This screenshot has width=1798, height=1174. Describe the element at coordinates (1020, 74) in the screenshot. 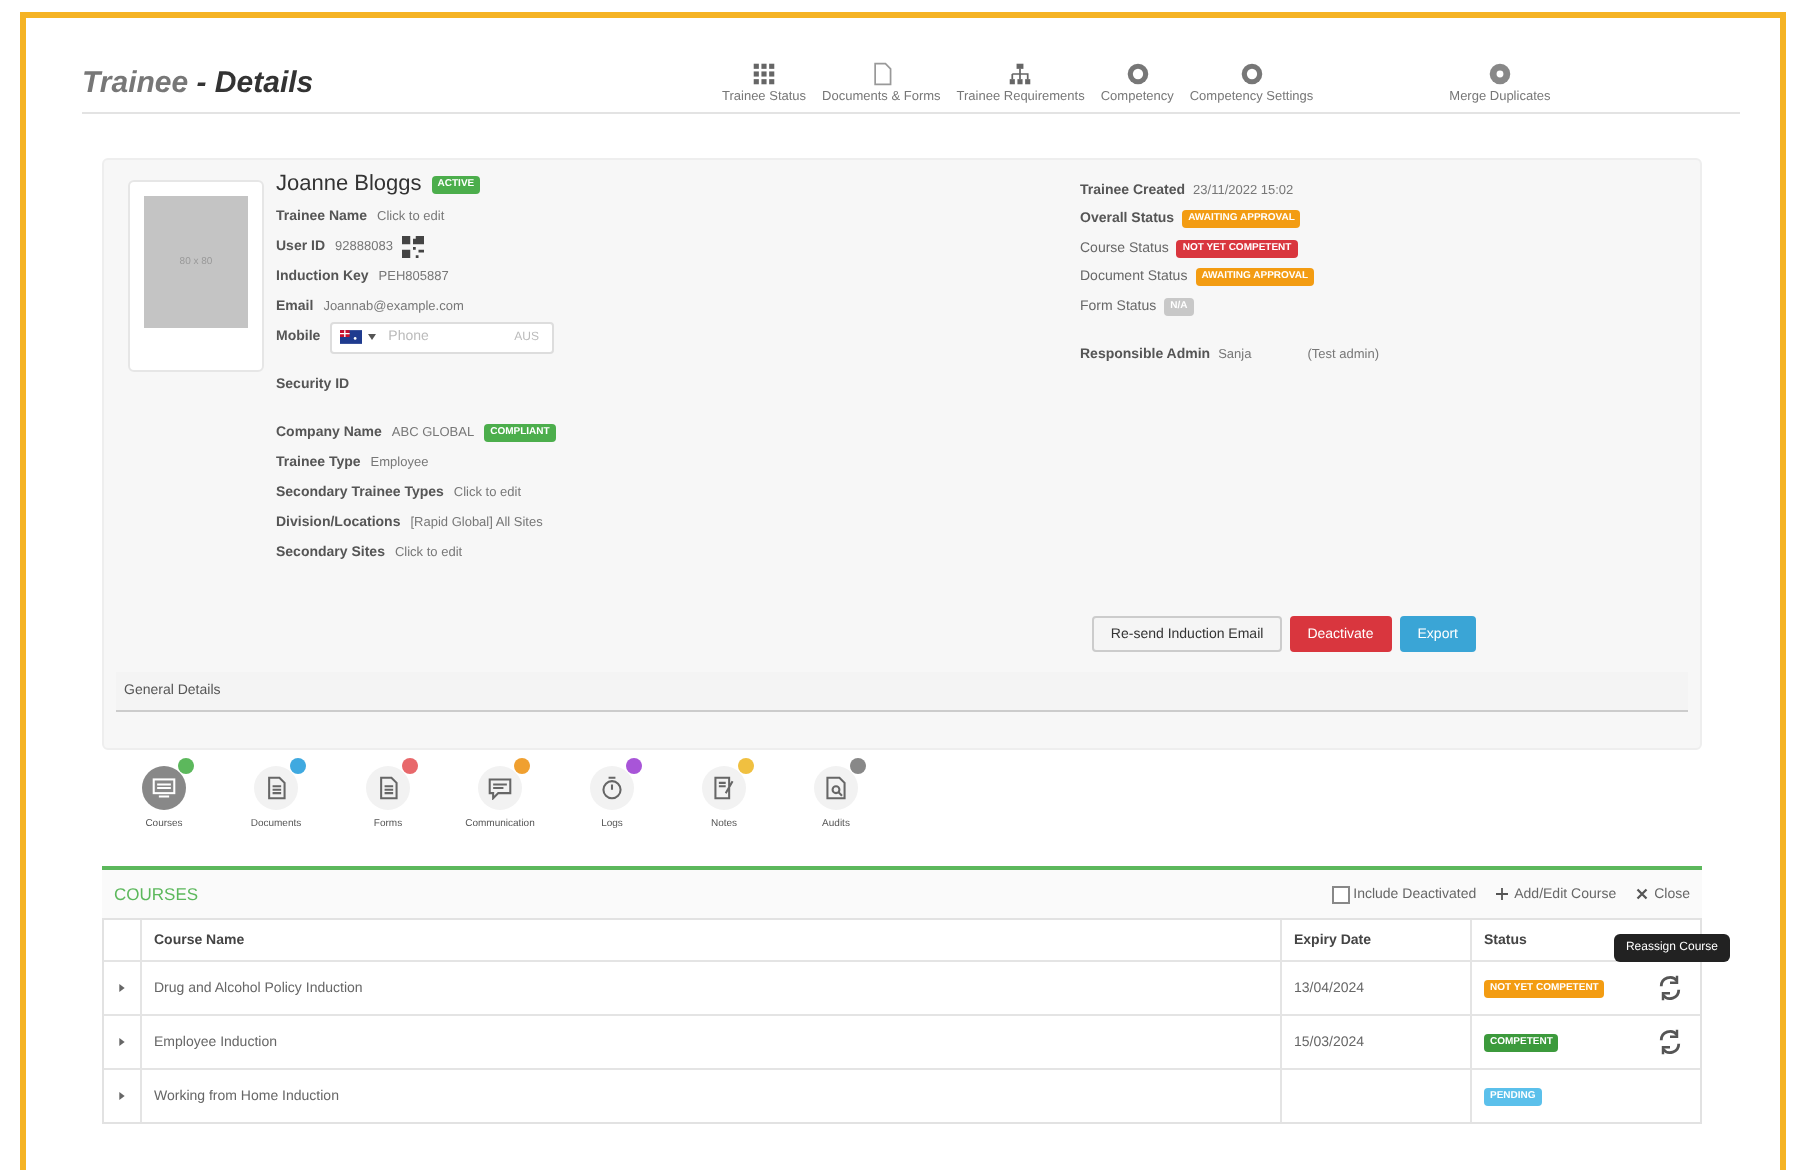

I see `hierarchy-icon` at that location.